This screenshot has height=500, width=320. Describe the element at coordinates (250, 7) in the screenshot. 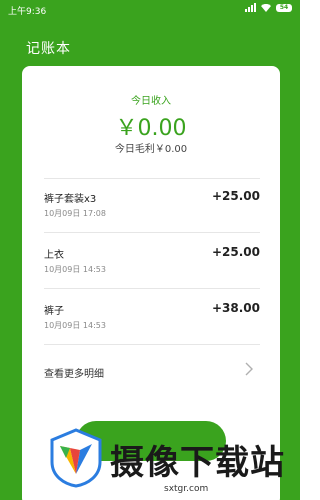

I see `signal-icon` at that location.